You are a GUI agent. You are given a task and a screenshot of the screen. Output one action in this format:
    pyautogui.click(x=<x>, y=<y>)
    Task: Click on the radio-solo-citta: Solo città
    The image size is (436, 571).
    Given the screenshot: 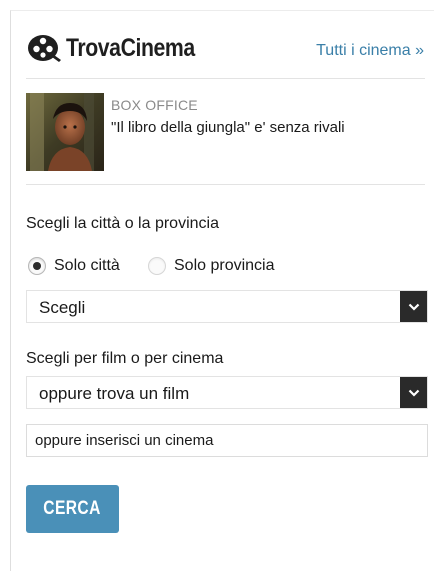 What is the action you would take?
    pyautogui.click(x=74, y=266)
    